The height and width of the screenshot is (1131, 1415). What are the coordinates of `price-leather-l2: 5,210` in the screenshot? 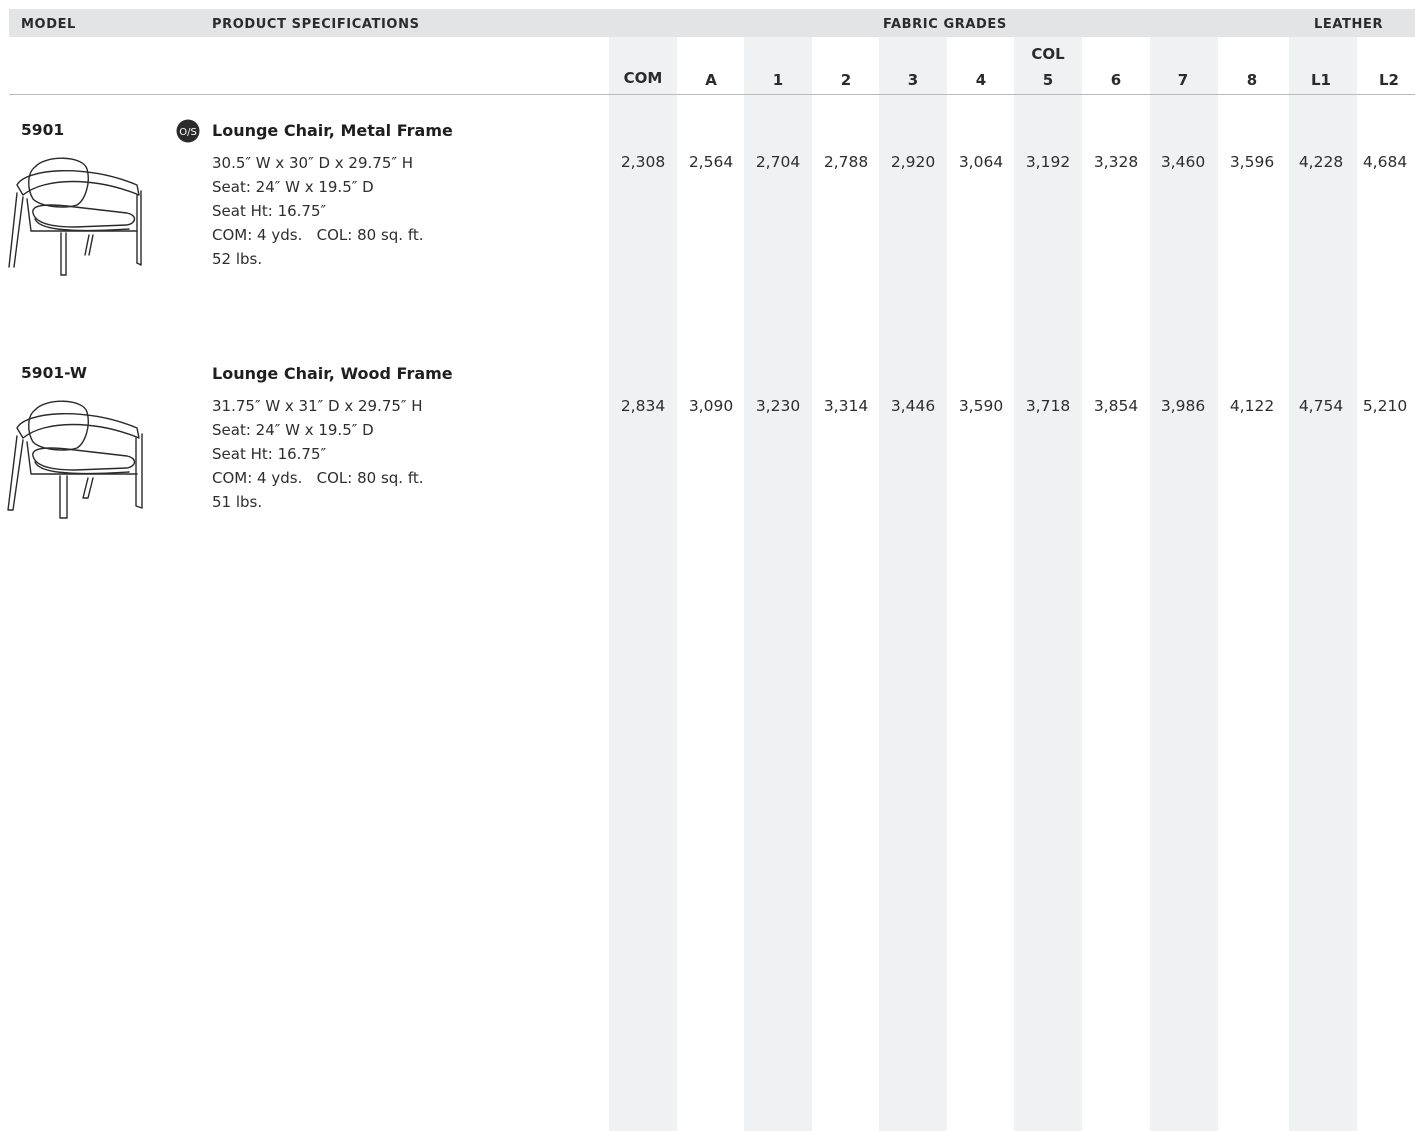 It's located at (1385, 406).